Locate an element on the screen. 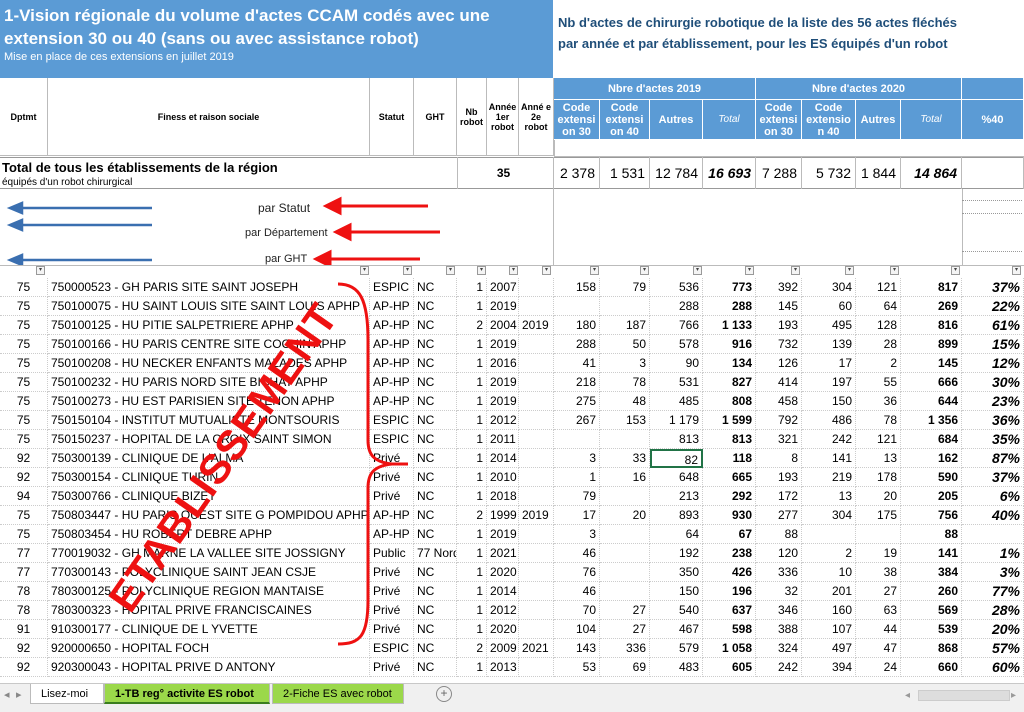  cell-autres-2020: 20 is located at coordinates (878, 496).